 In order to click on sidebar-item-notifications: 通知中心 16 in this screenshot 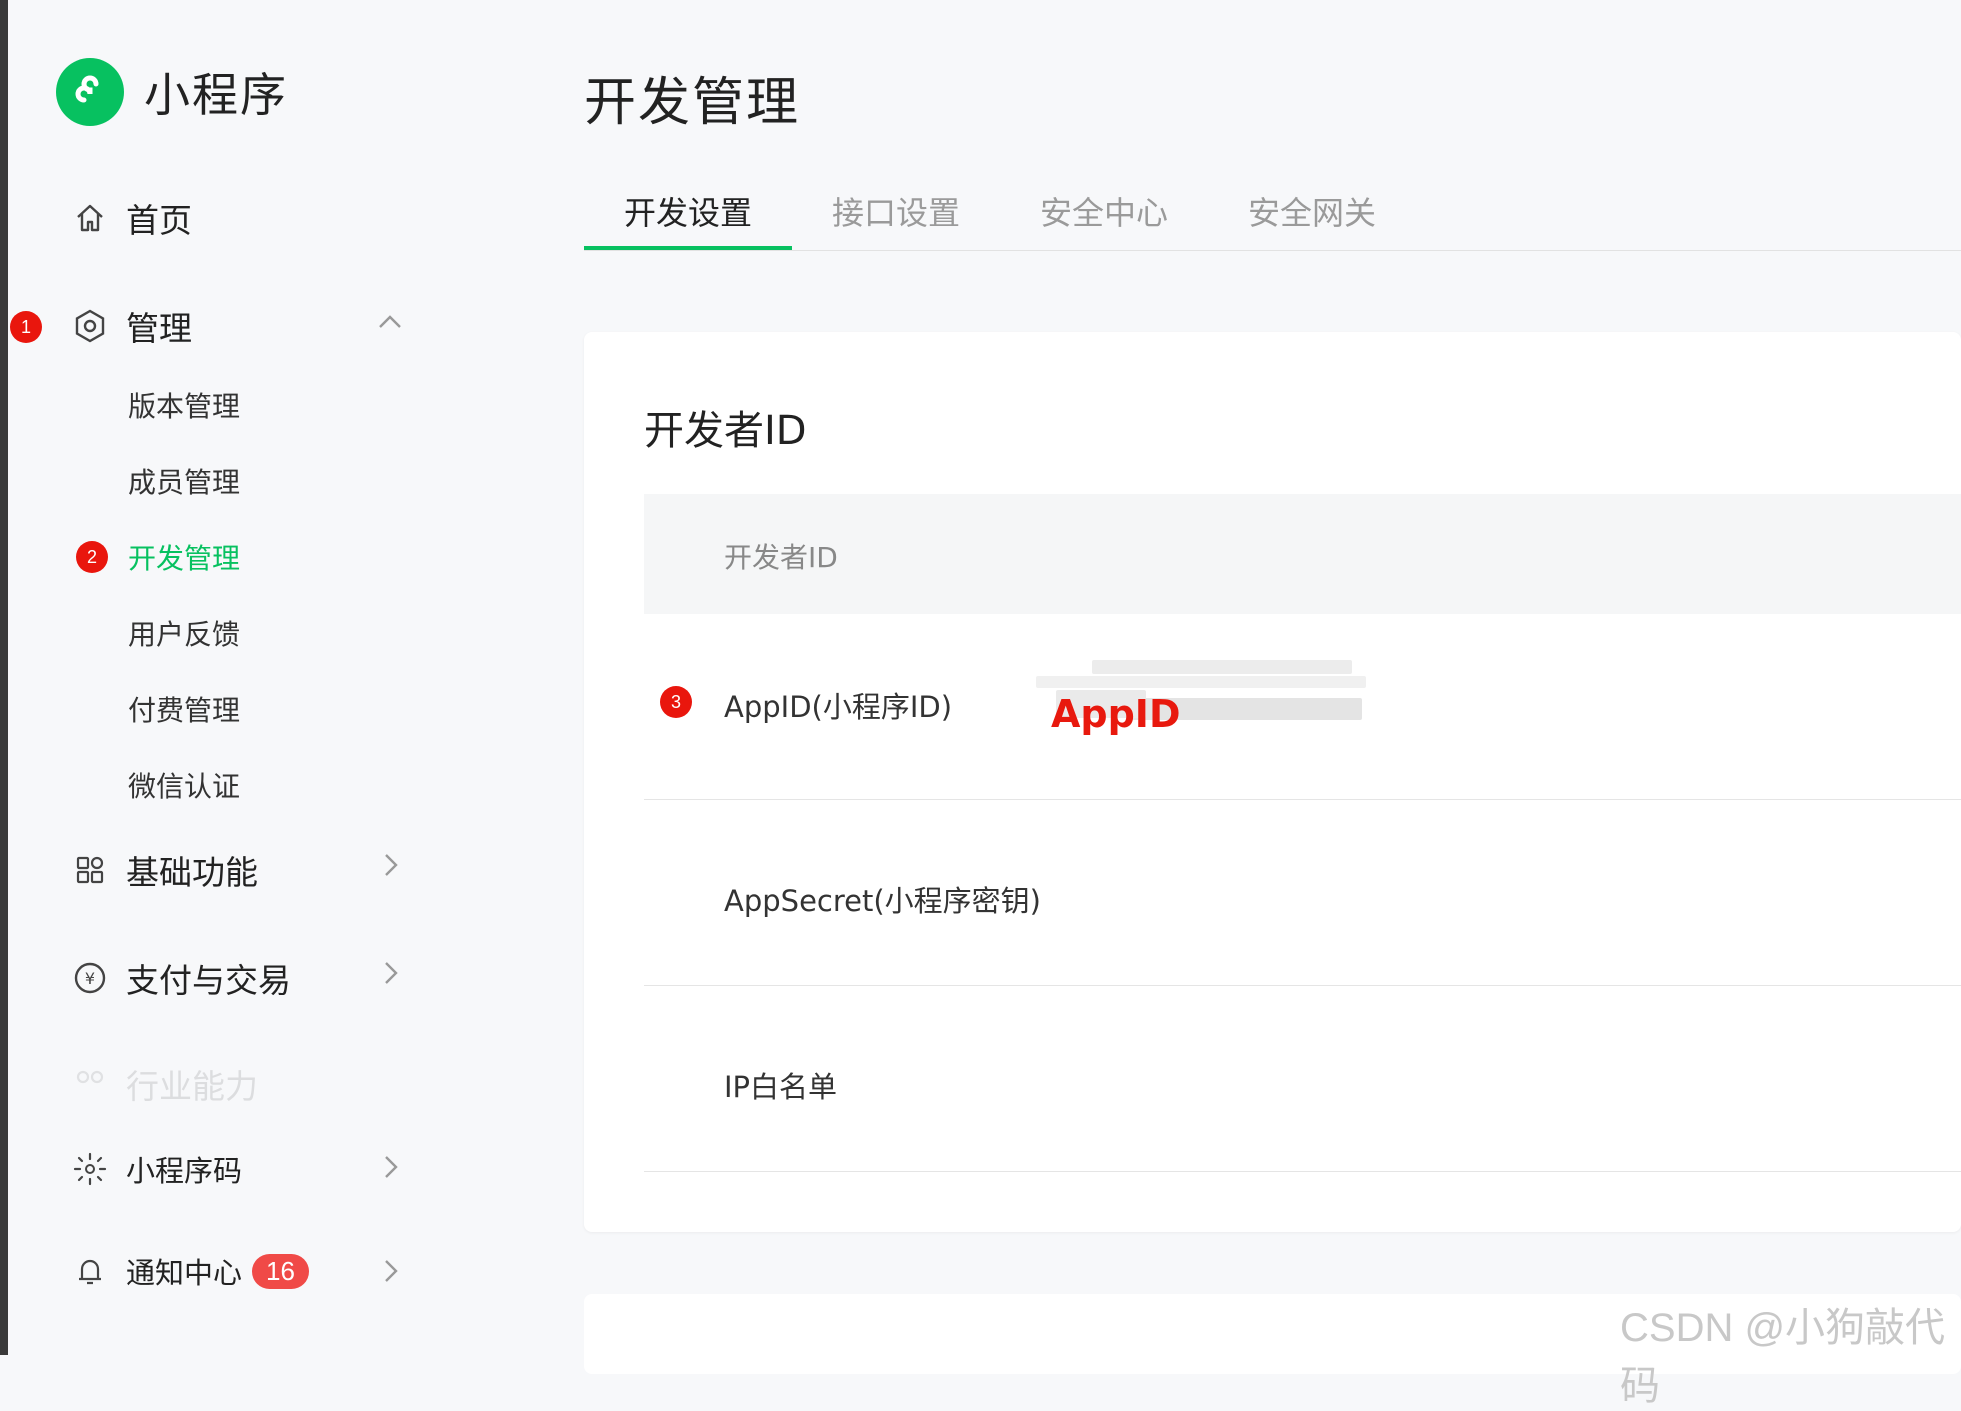, I will do `click(190, 1271)`.